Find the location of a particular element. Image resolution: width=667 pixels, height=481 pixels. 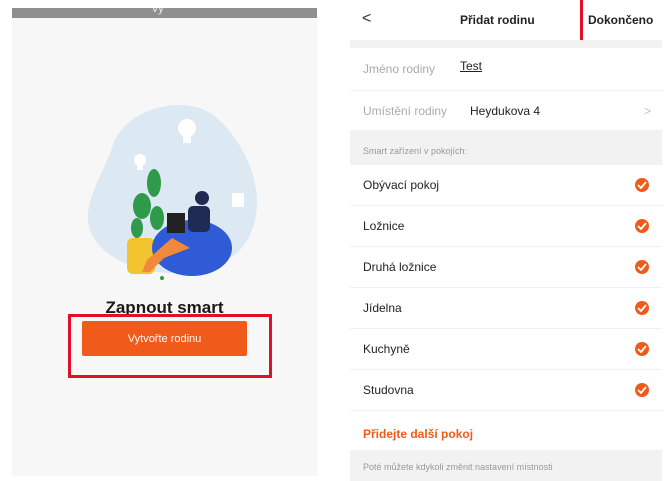

status-bar: vy is located at coordinates (164, 13).